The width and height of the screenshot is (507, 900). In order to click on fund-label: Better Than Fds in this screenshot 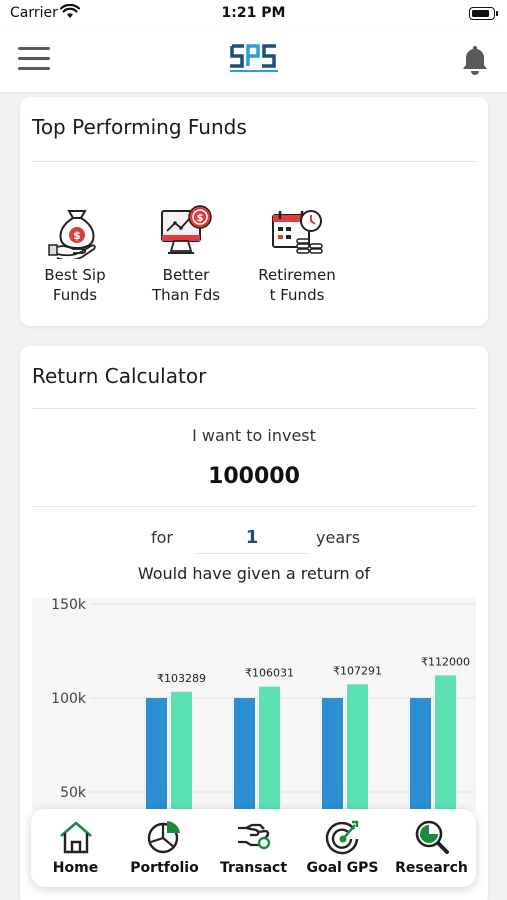, I will do `click(186, 285)`.